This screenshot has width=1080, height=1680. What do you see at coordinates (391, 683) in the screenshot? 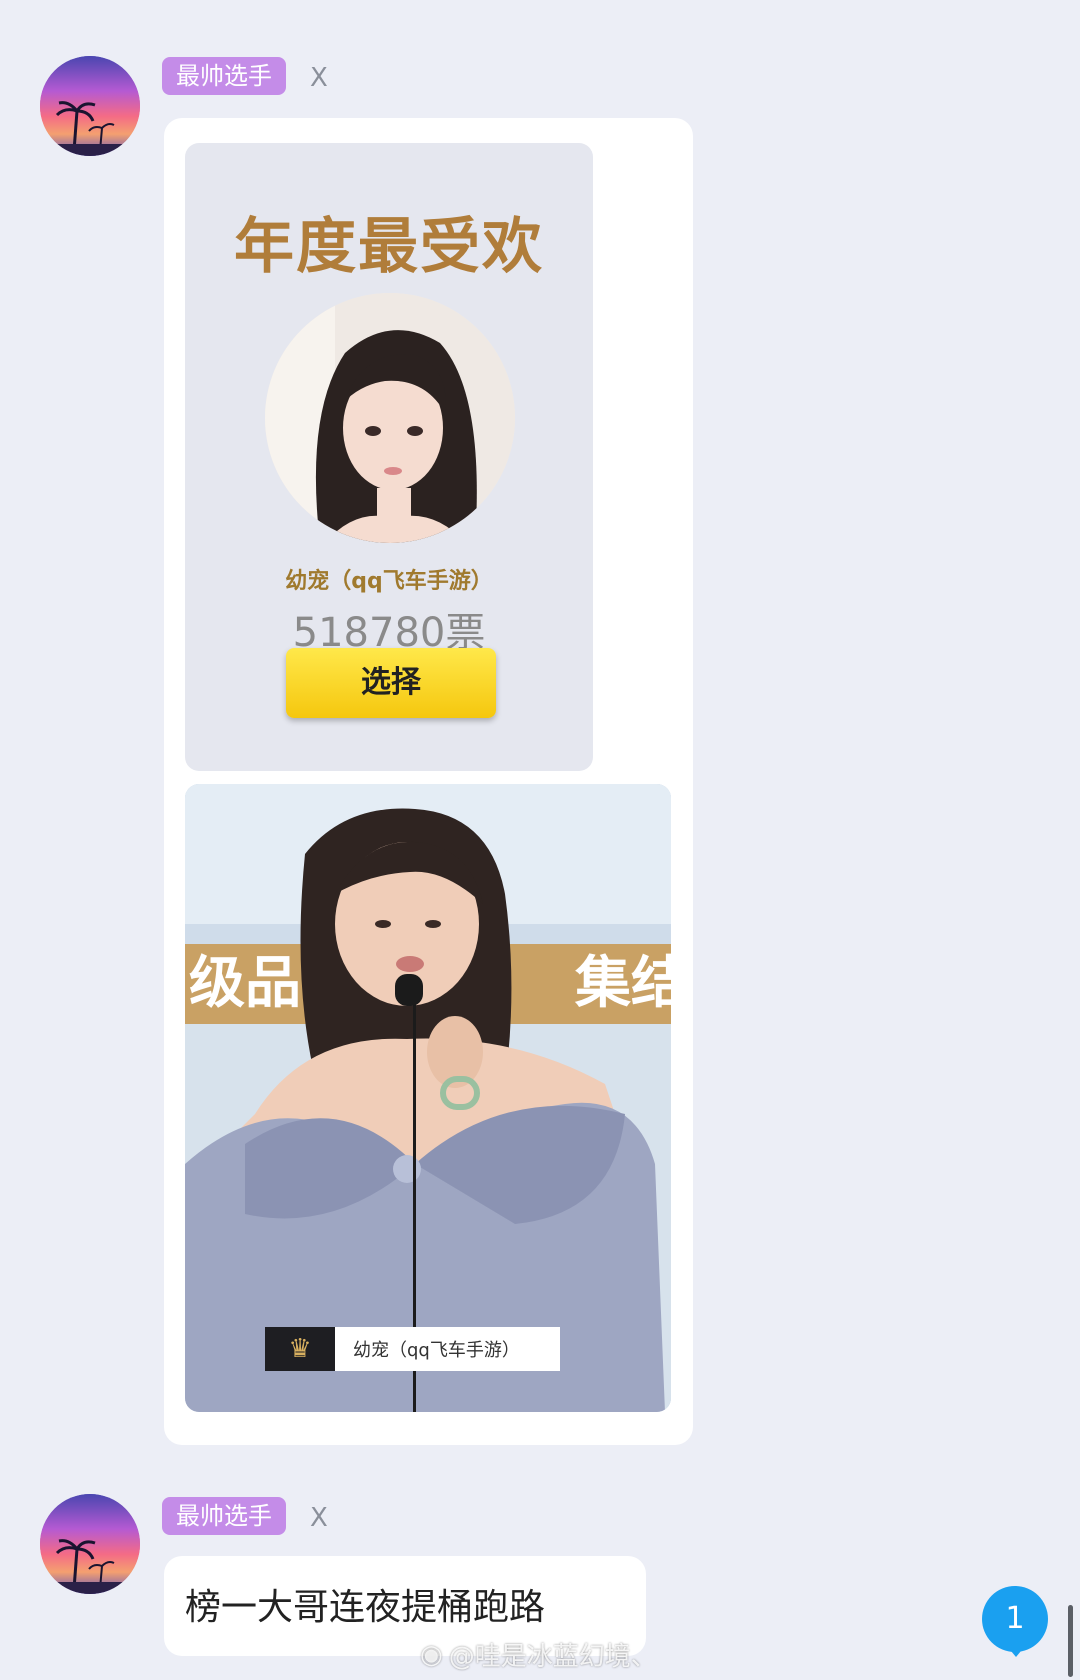
I see `select-button: 选择` at bounding box center [391, 683].